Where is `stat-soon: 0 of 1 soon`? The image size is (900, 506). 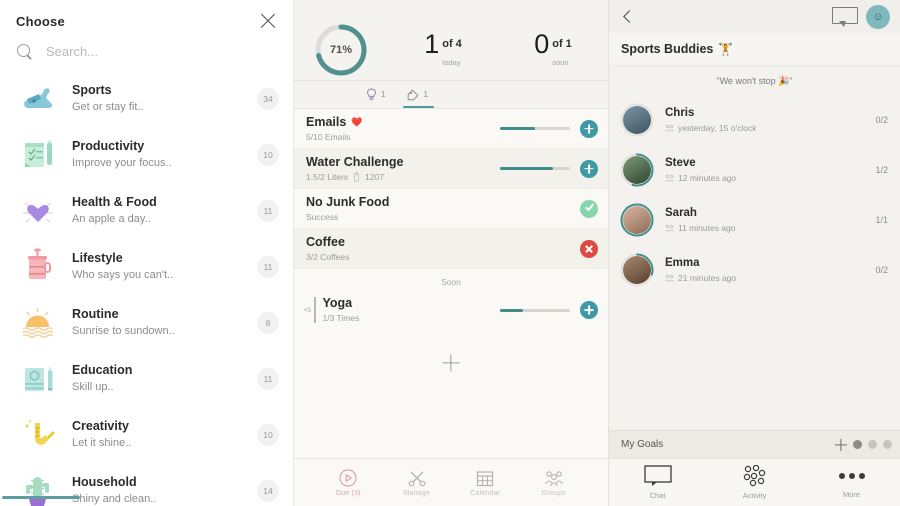
stat-soon: 0 of 1 soon is located at coordinates (553, 49).